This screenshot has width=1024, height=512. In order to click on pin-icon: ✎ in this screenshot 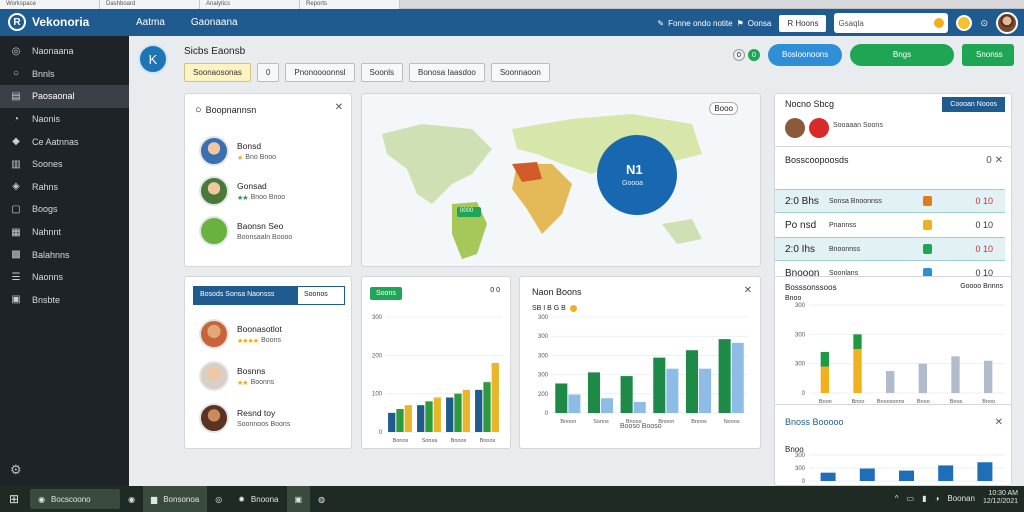, I will do `click(661, 23)`.